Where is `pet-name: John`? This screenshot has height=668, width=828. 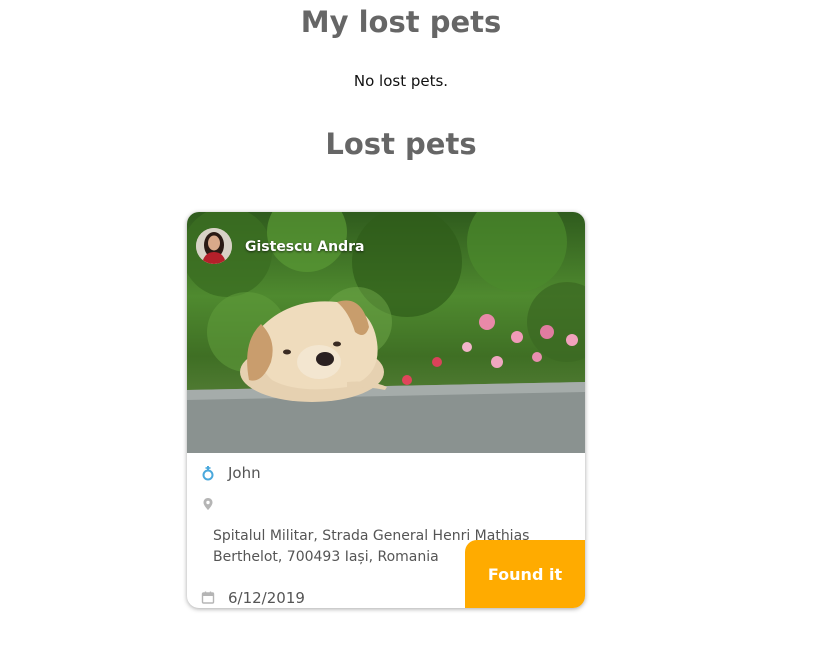 pet-name: John is located at coordinates (244, 473).